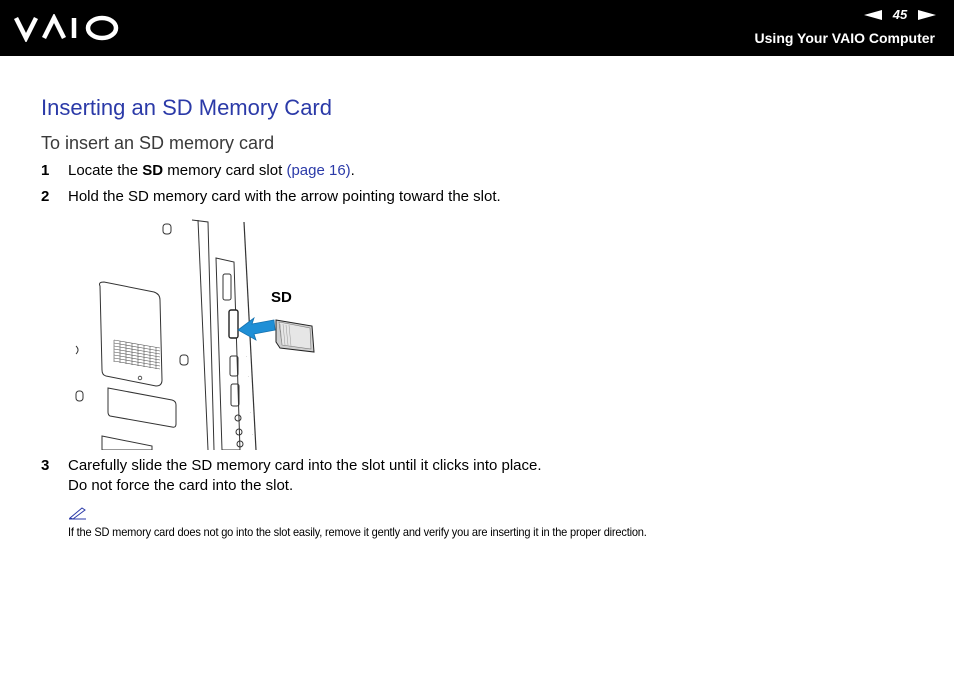 The height and width of the screenshot is (674, 954). I want to click on sd-card-insertion-illustration: · · · · SD, so click(198, 336).